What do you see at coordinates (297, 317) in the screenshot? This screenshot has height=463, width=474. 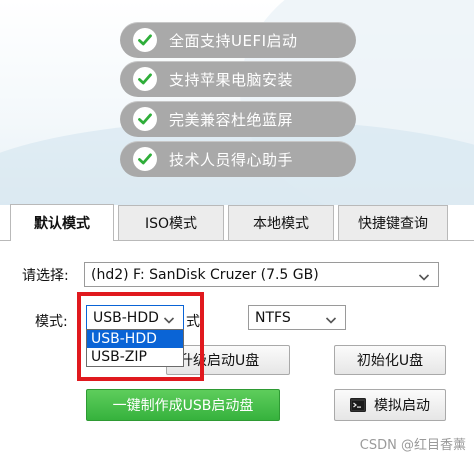 I see `format-select: NTFS` at bounding box center [297, 317].